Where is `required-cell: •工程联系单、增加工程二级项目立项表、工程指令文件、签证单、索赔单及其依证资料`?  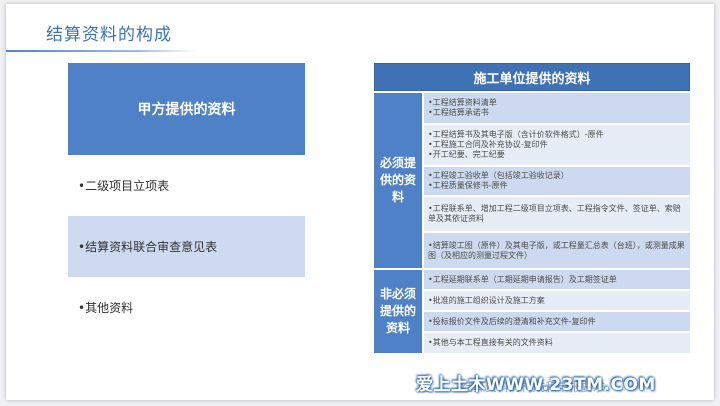 required-cell: •工程联系单、增加工程二级项目立项表、工程指令文件、签证单、索赔单及其依证资料 is located at coordinates (557, 214).